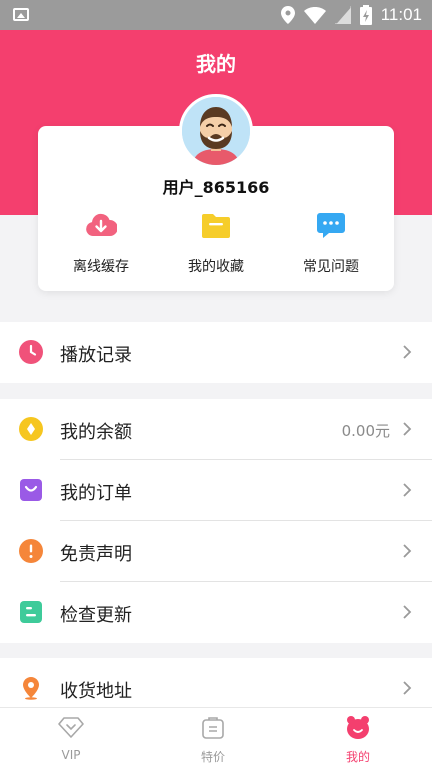  Describe the element at coordinates (21, 14) in the screenshot. I see `image-notification-icon` at that location.